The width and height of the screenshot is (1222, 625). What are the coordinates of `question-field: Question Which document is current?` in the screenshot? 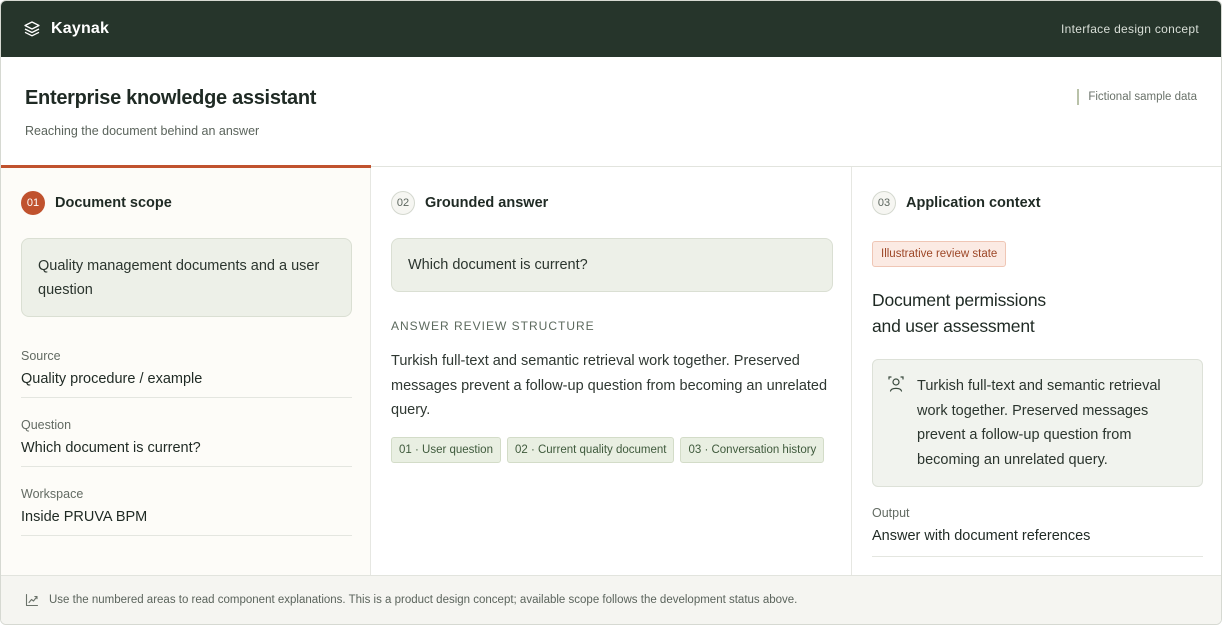 It's located at (186, 442).